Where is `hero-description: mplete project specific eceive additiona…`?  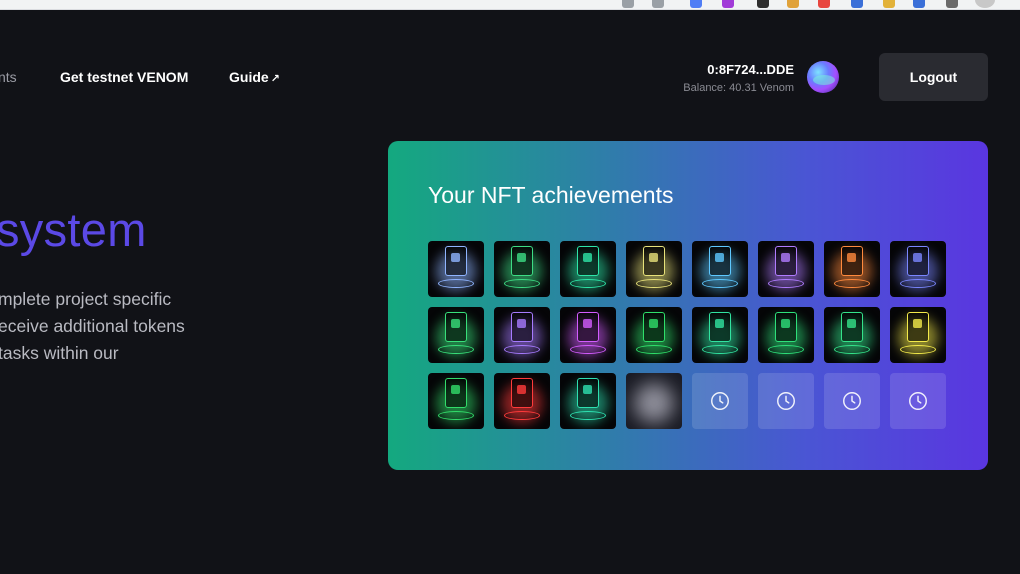 hero-description: mplete project specific eceive additiona… is located at coordinates (119, 326).